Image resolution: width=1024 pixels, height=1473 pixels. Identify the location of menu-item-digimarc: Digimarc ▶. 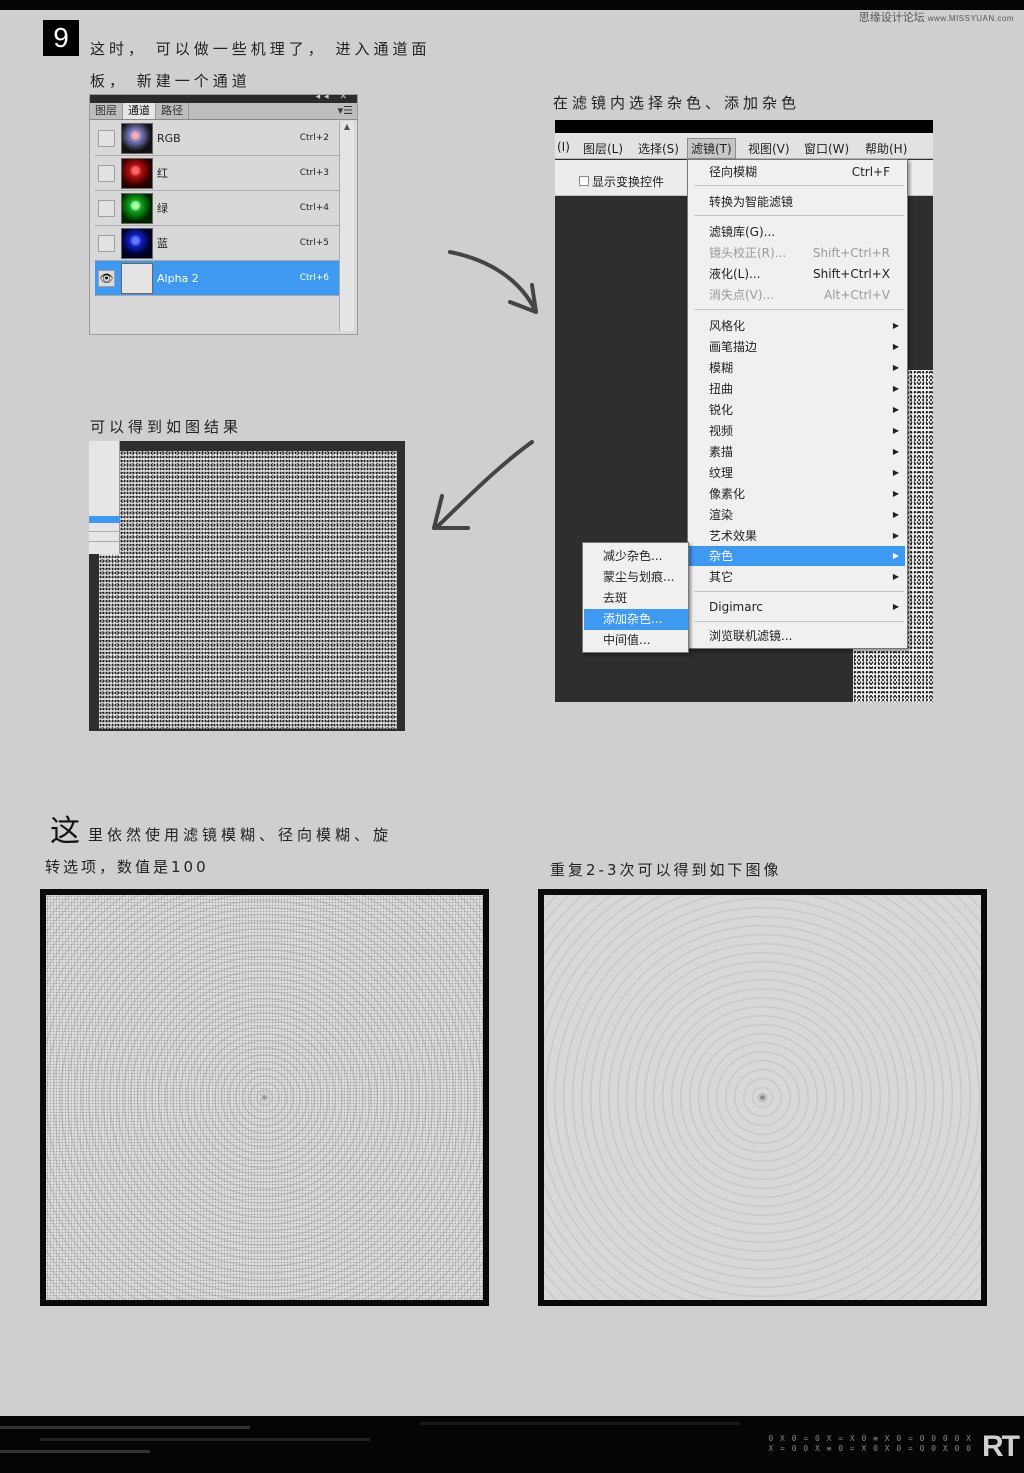
(797, 607).